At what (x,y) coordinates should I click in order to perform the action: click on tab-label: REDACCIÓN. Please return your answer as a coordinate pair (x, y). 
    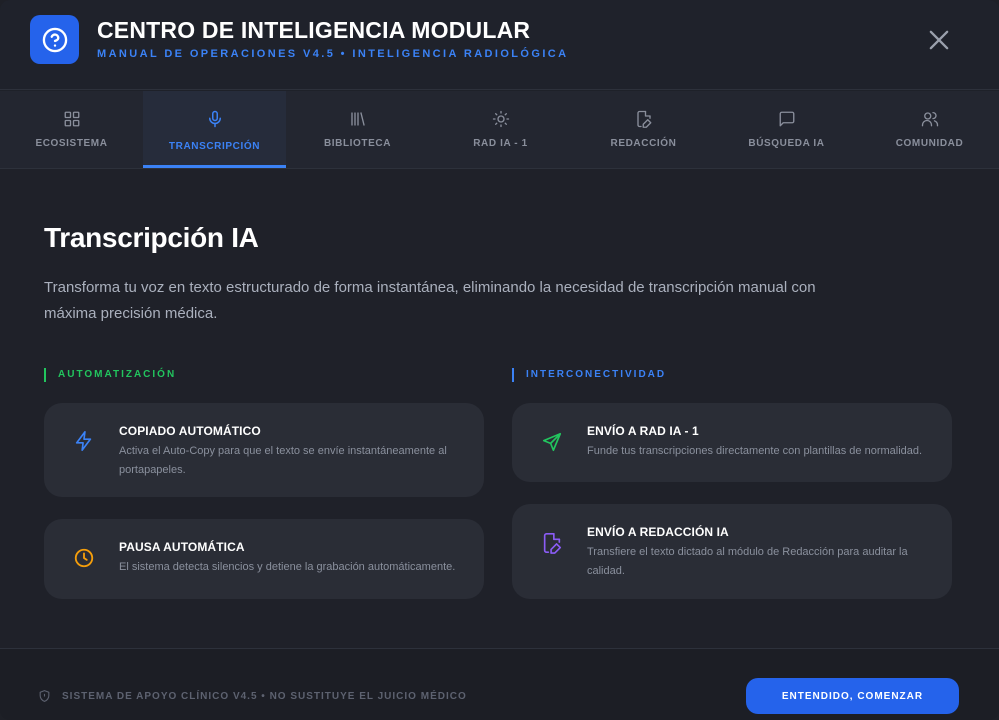
    Looking at the image, I should click on (643, 143).